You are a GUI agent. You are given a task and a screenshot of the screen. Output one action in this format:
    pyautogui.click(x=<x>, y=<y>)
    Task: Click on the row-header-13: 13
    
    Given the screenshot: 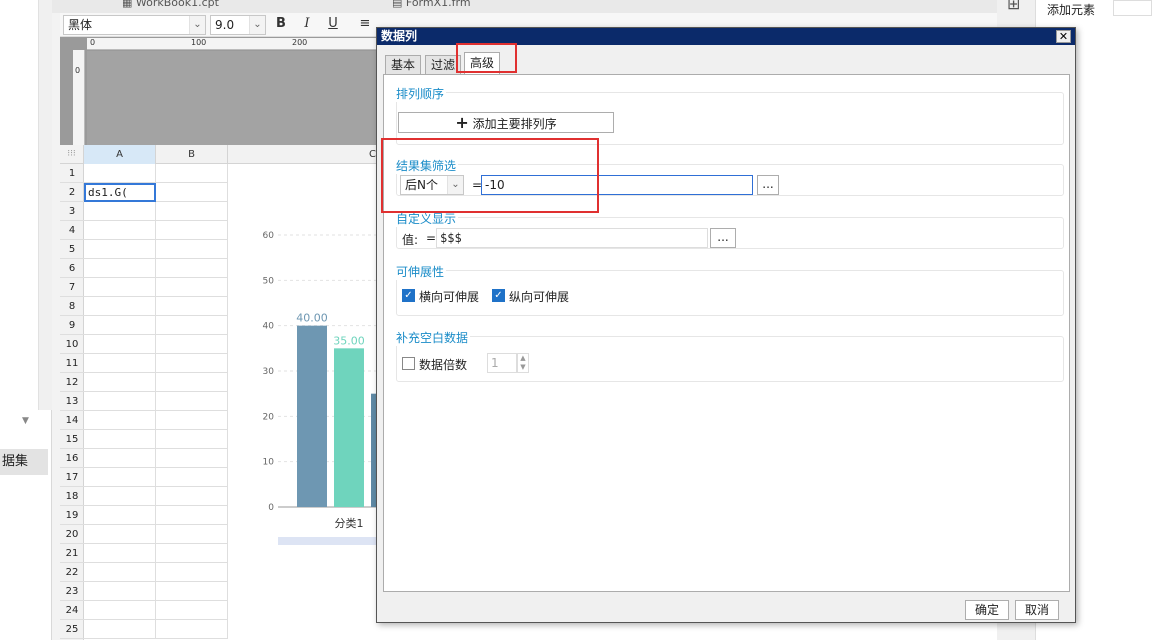 What is the action you would take?
    pyautogui.click(x=72, y=401)
    